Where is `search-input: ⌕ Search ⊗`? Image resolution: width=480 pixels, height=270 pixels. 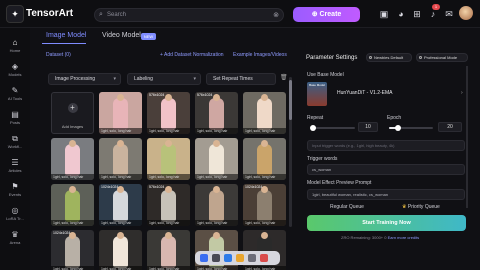 search-input: ⌕ Search ⊗ is located at coordinates (189, 15).